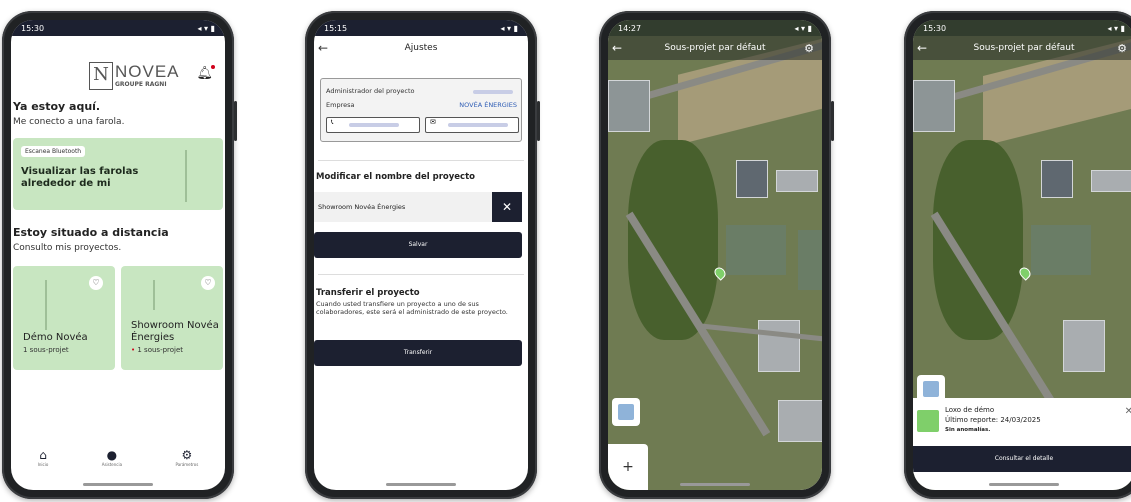 The width and height of the screenshot is (1131, 502). Describe the element at coordinates (43, 455) in the screenshot. I see `home-icon: ⌂` at that location.